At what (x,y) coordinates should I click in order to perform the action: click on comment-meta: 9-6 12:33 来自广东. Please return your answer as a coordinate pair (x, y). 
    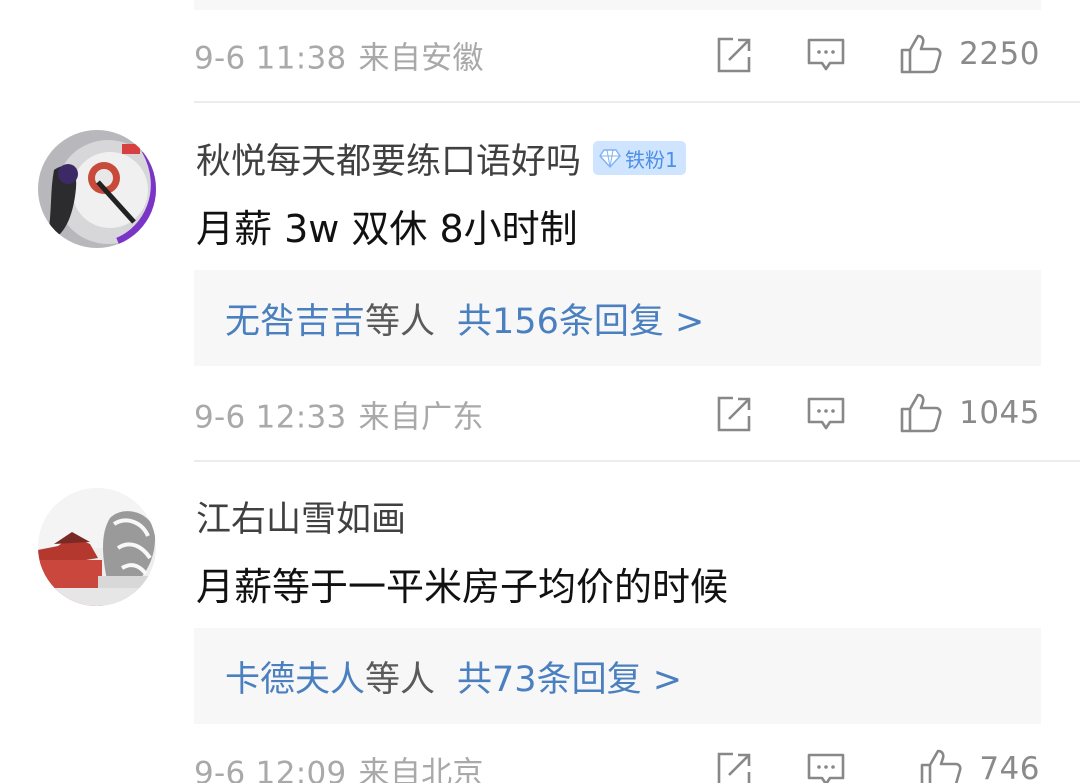
    Looking at the image, I should click on (339, 414).